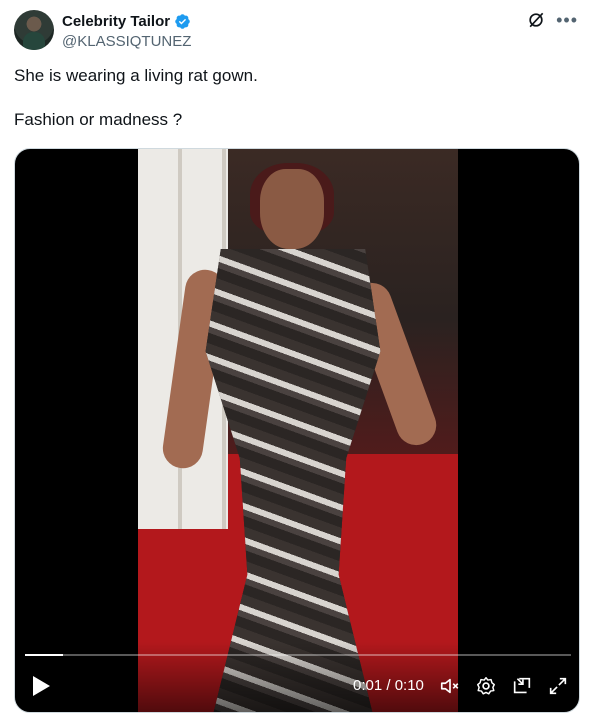 The height and width of the screenshot is (723, 592). I want to click on video-controls: 0:01 / 0:10, so click(297, 677).